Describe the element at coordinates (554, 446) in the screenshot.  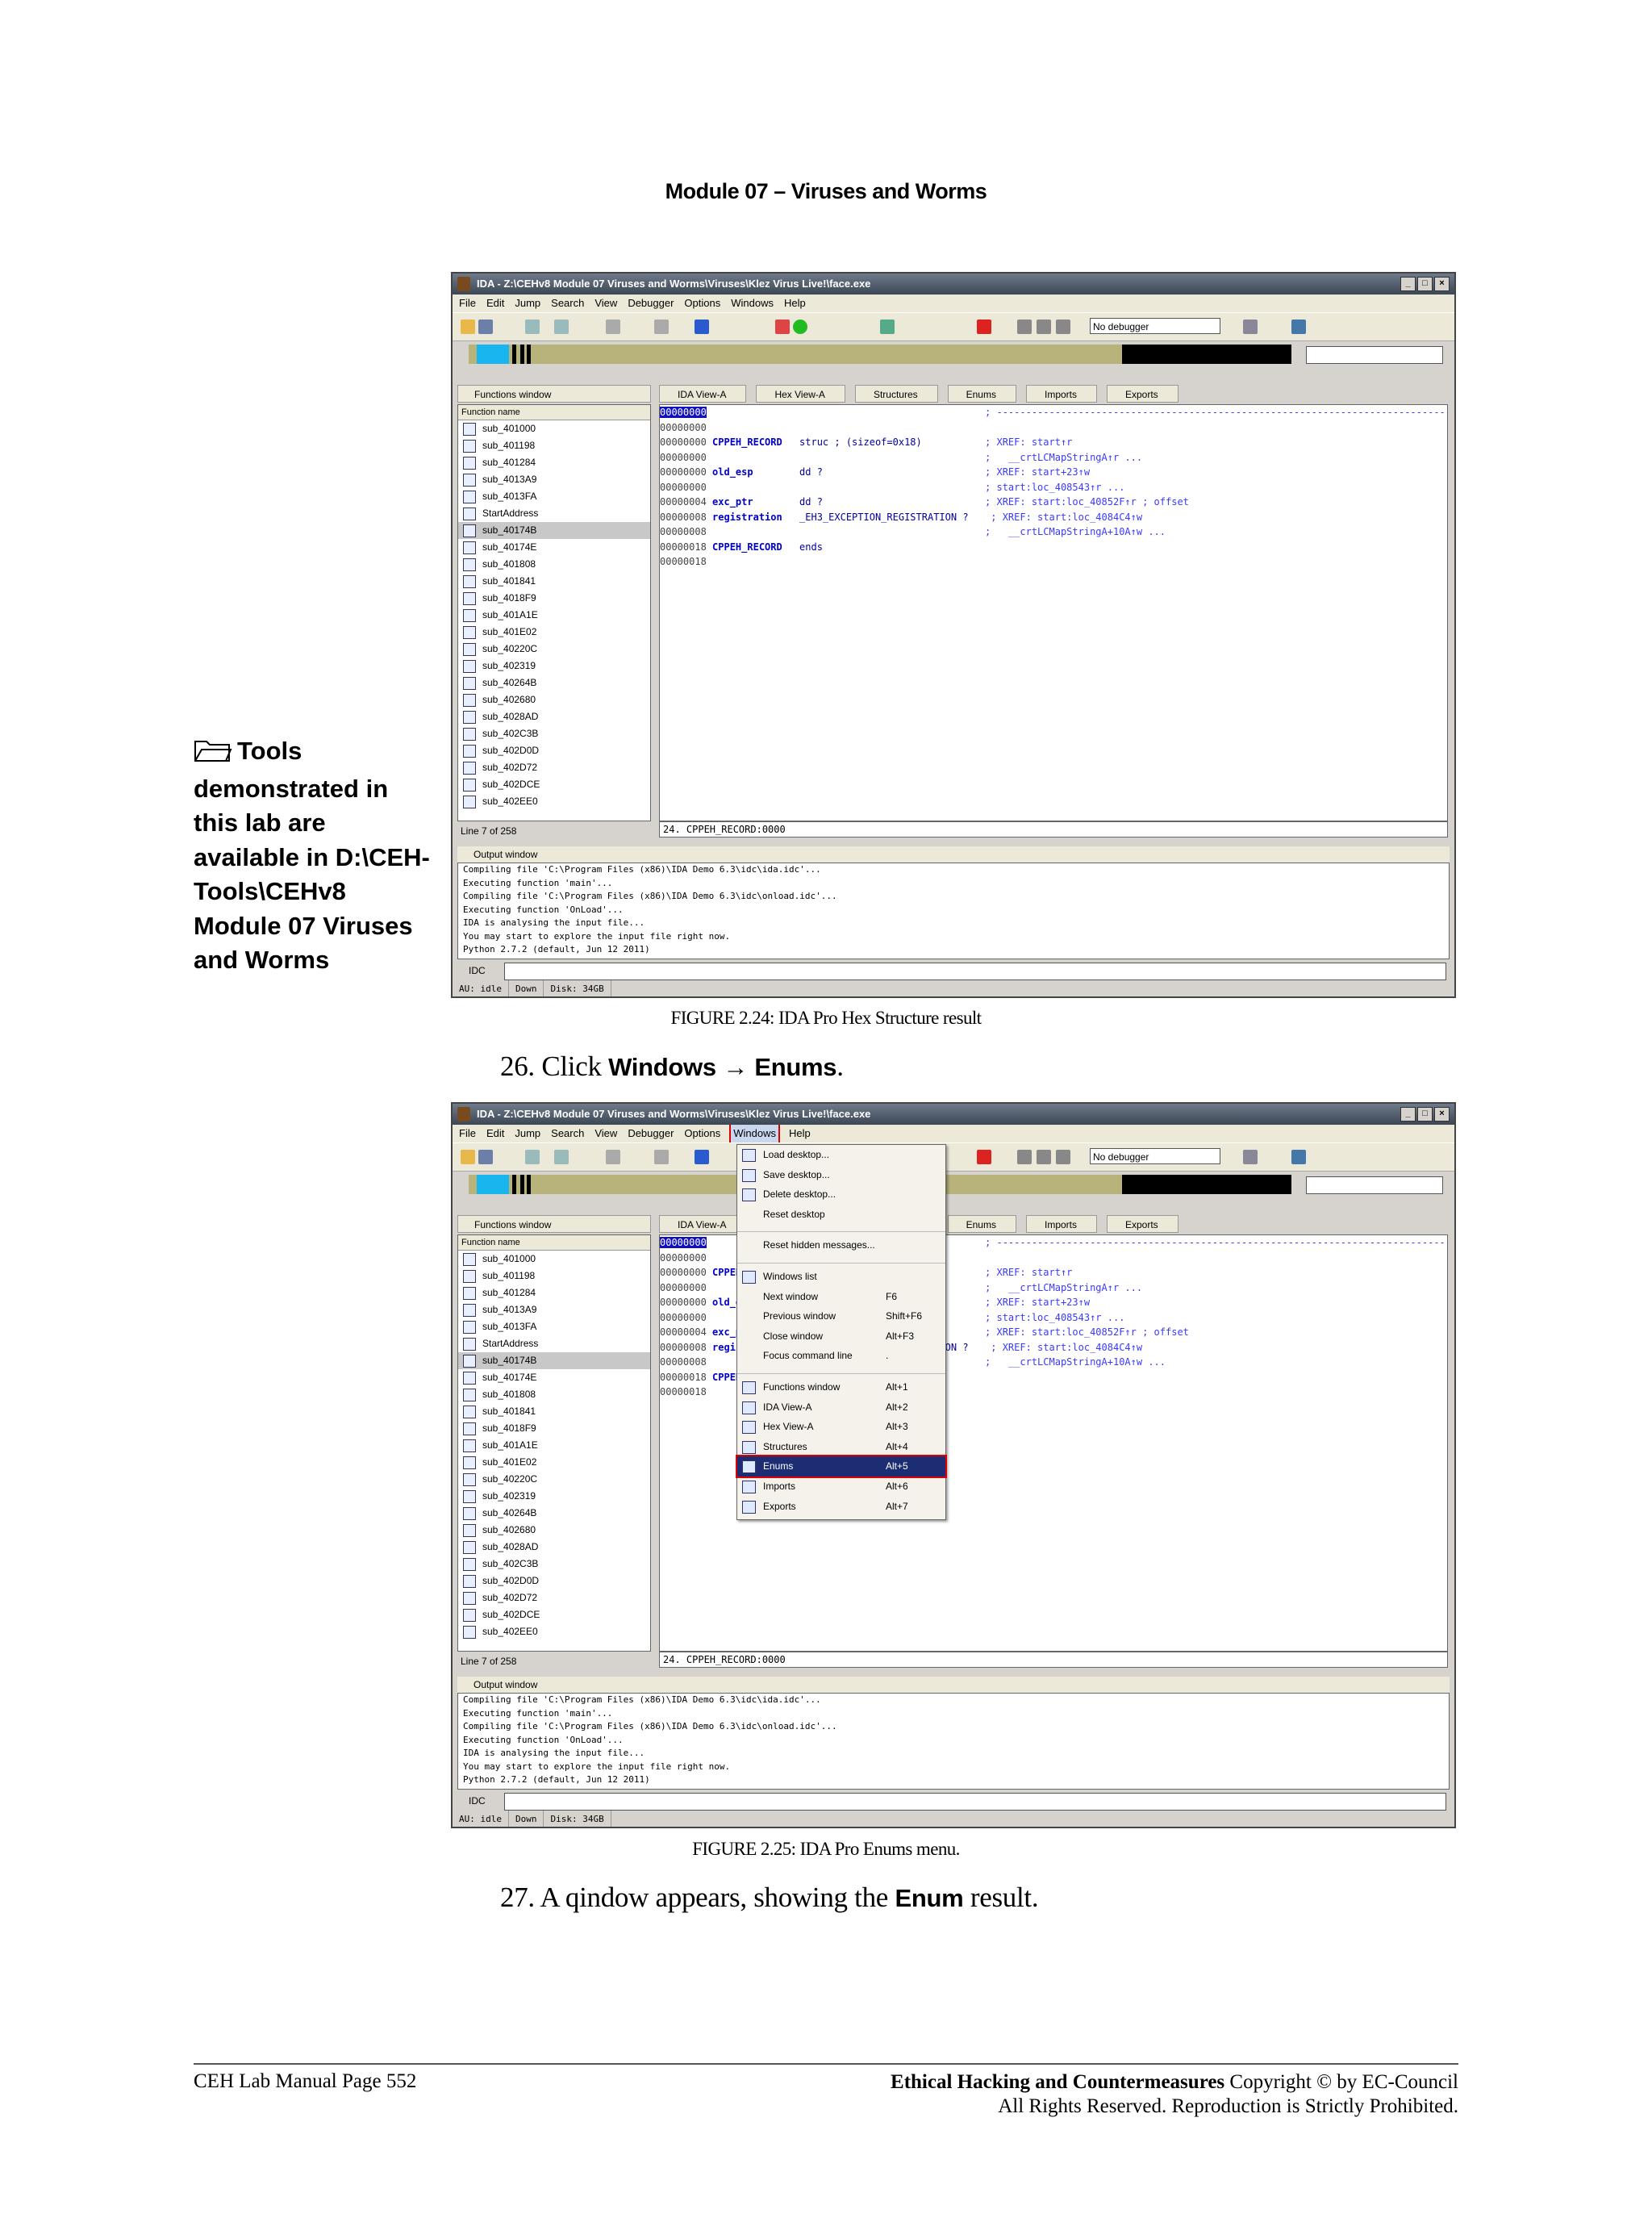
I see `function-row: sub_401198` at that location.